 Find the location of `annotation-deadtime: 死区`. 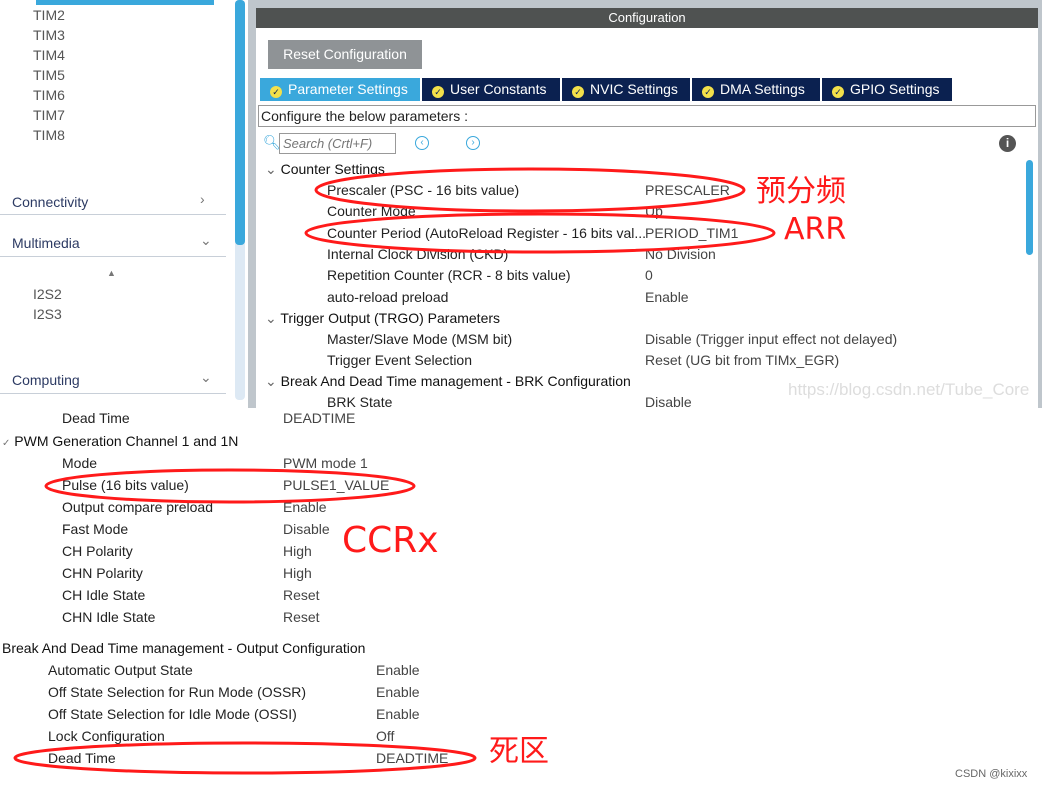

annotation-deadtime: 死区 is located at coordinates (519, 751).